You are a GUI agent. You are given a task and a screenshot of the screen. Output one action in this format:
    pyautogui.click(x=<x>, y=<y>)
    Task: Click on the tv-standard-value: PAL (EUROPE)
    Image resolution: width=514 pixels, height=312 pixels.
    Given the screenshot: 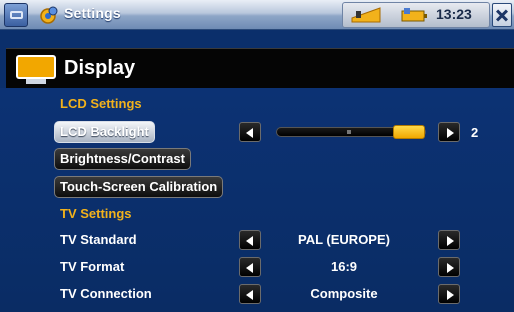 What is the action you would take?
    pyautogui.click(x=344, y=239)
    